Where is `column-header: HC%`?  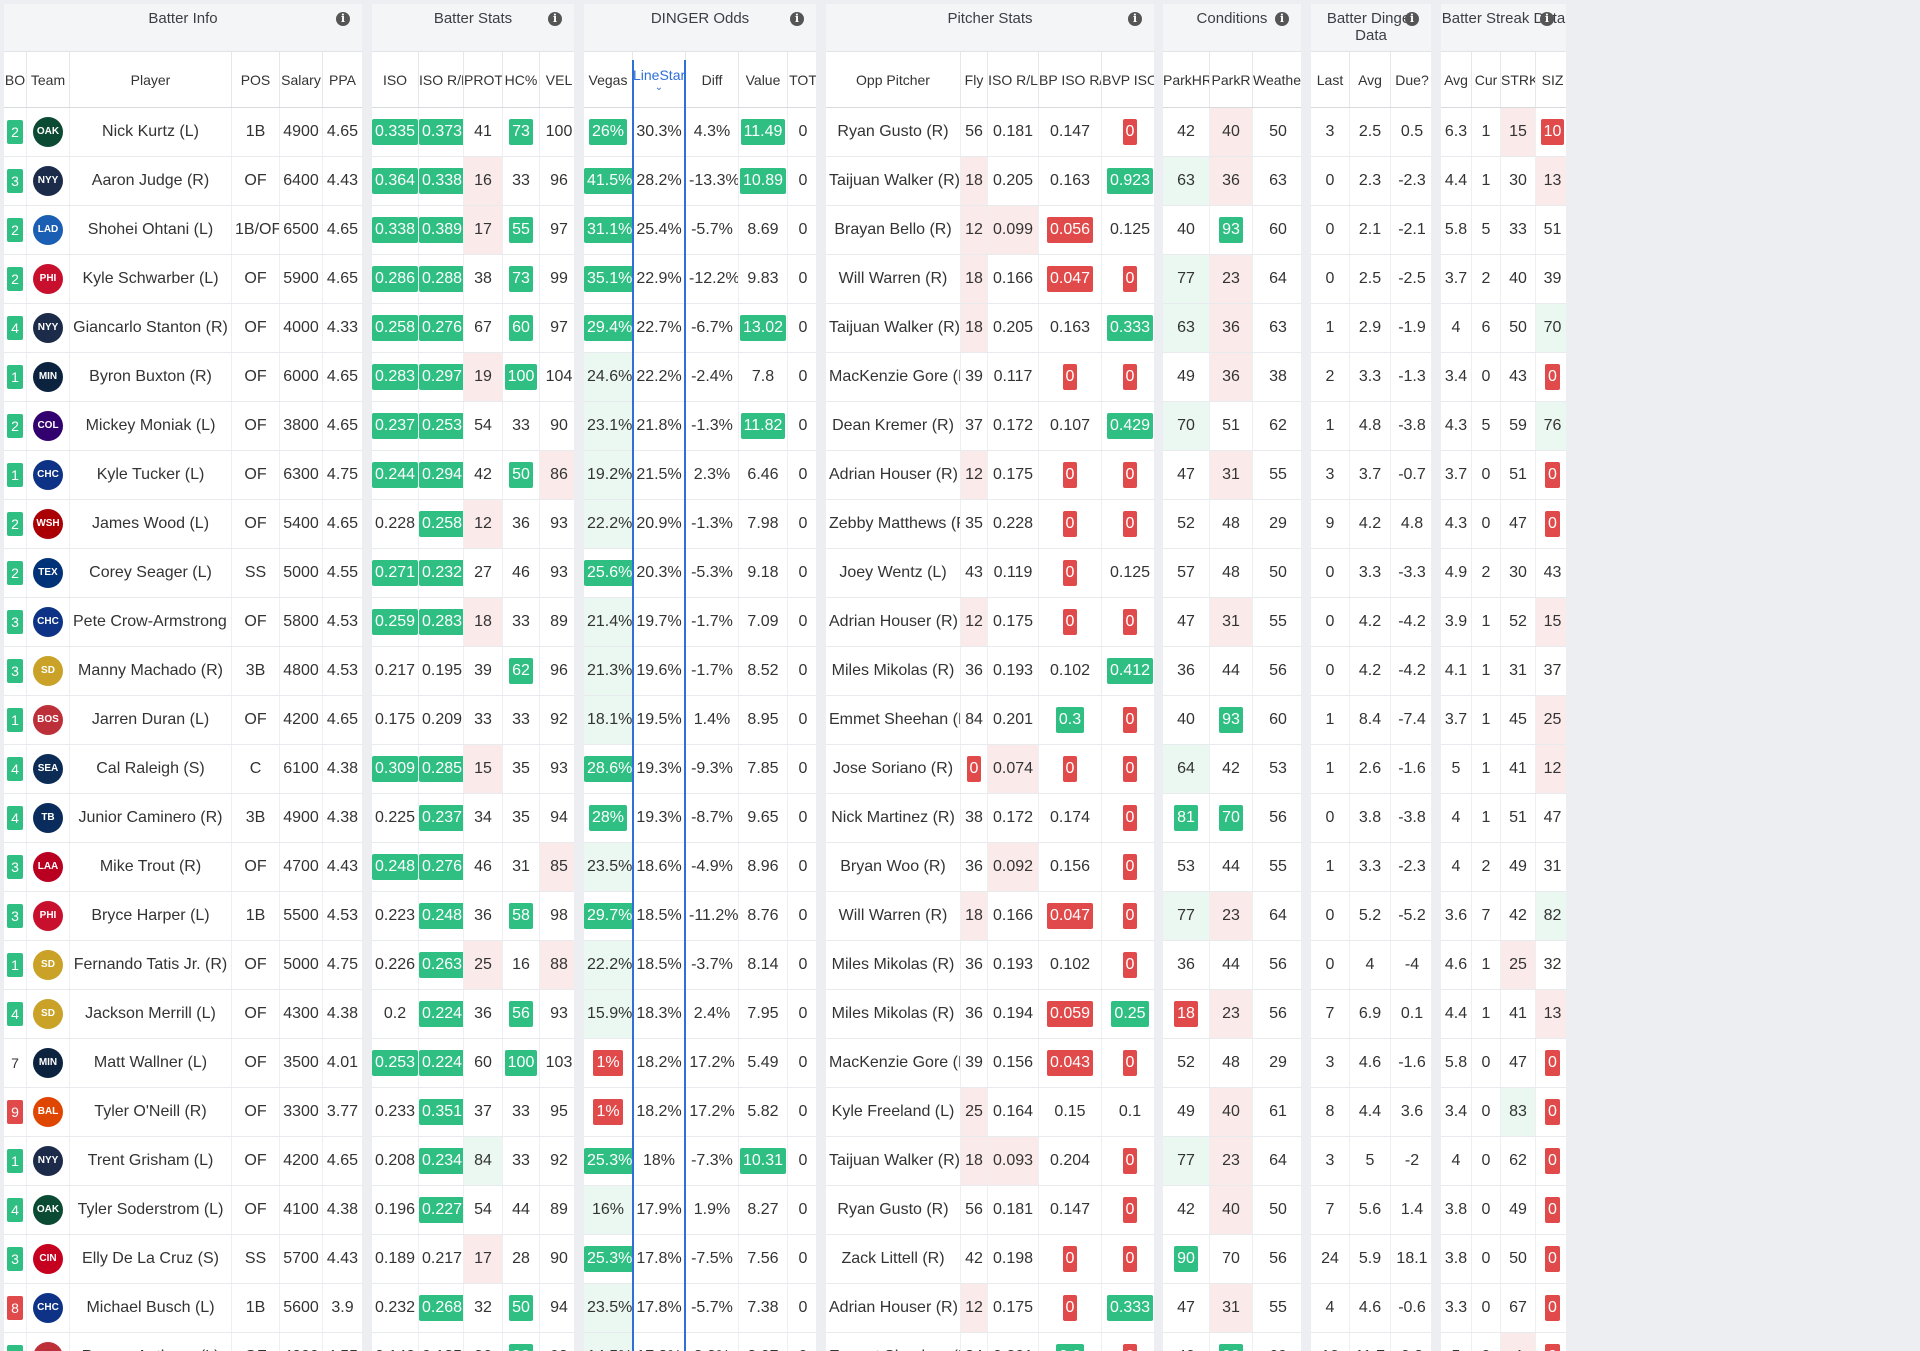
column-header: HC% is located at coordinates (521, 80).